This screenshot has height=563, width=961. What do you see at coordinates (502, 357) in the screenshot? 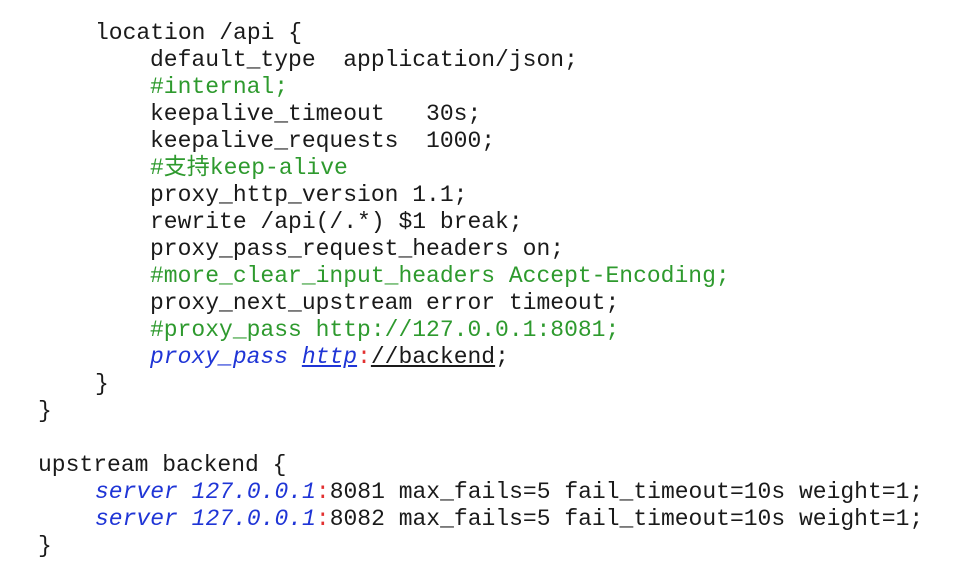
I see `proxy-pass-semicolon: ;` at bounding box center [502, 357].